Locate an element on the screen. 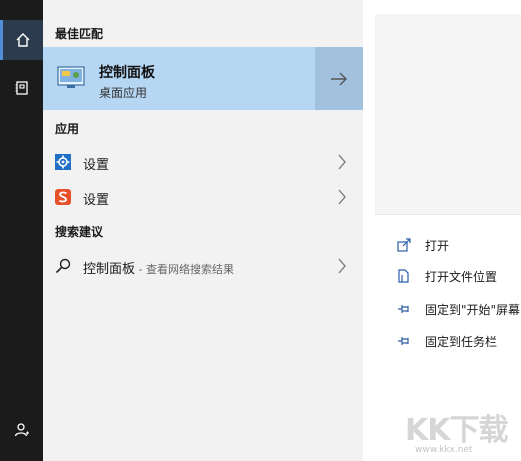 The image size is (521, 461). open-icon is located at coordinates (404, 245).